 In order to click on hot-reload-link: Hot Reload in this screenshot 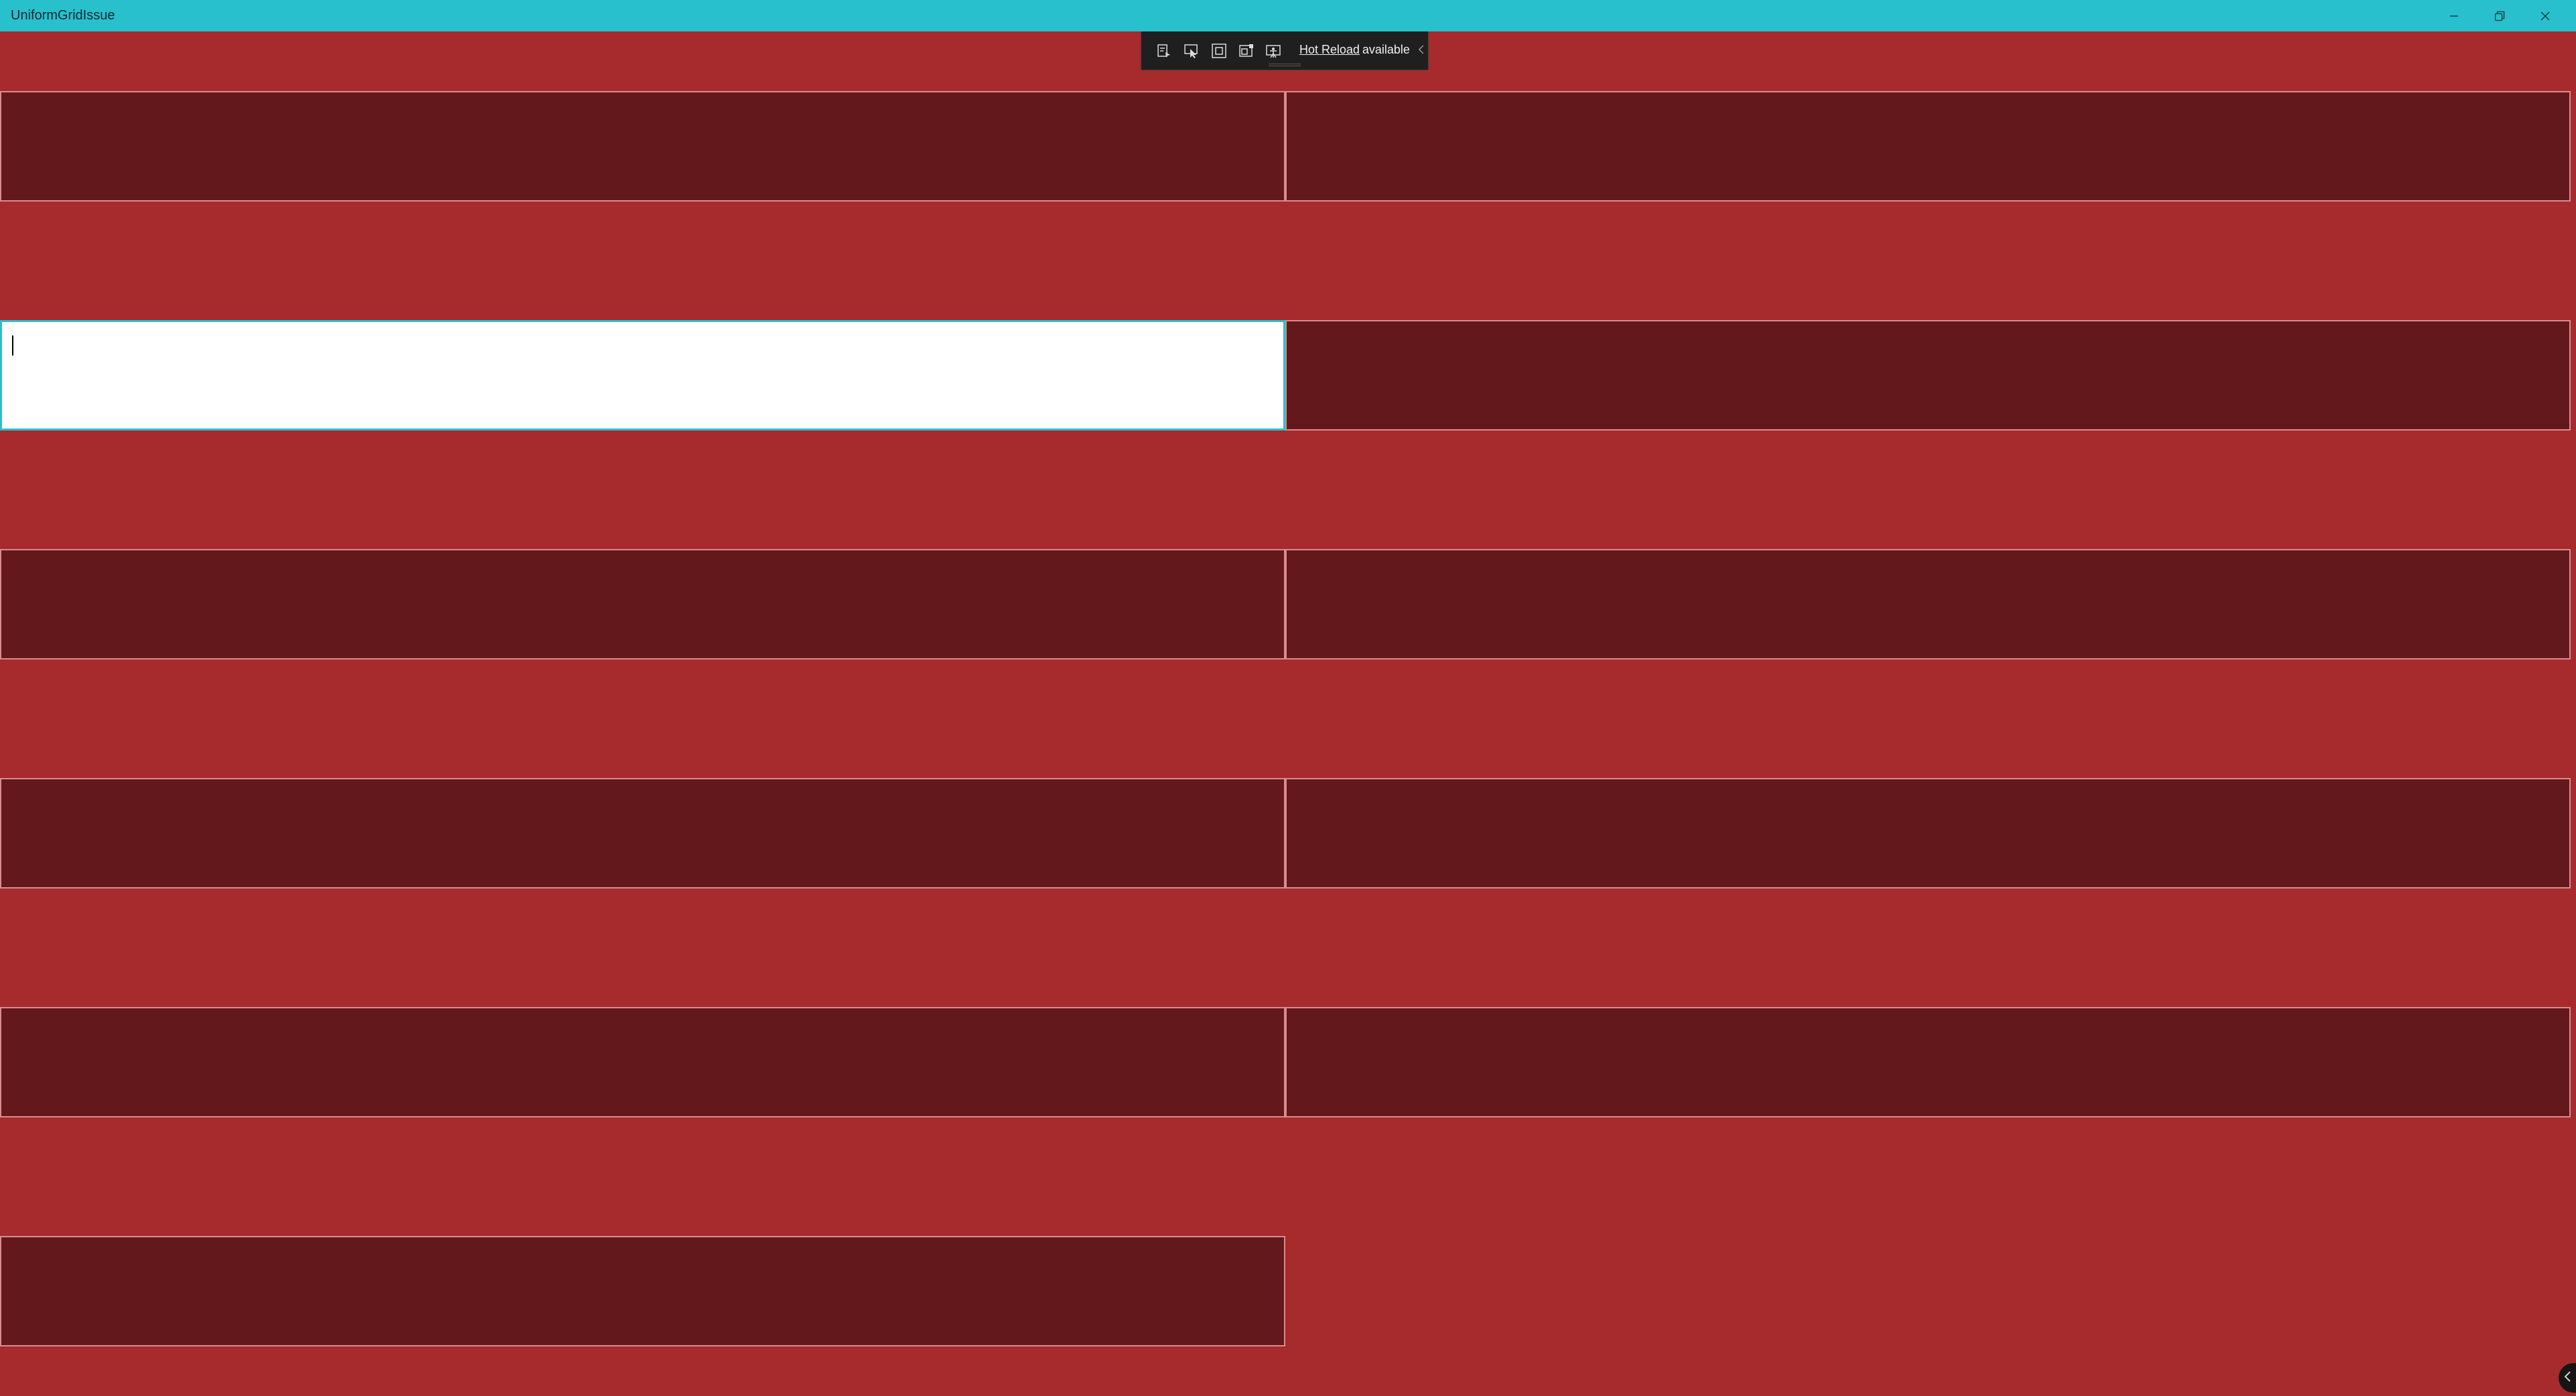, I will do `click(1330, 50)`.